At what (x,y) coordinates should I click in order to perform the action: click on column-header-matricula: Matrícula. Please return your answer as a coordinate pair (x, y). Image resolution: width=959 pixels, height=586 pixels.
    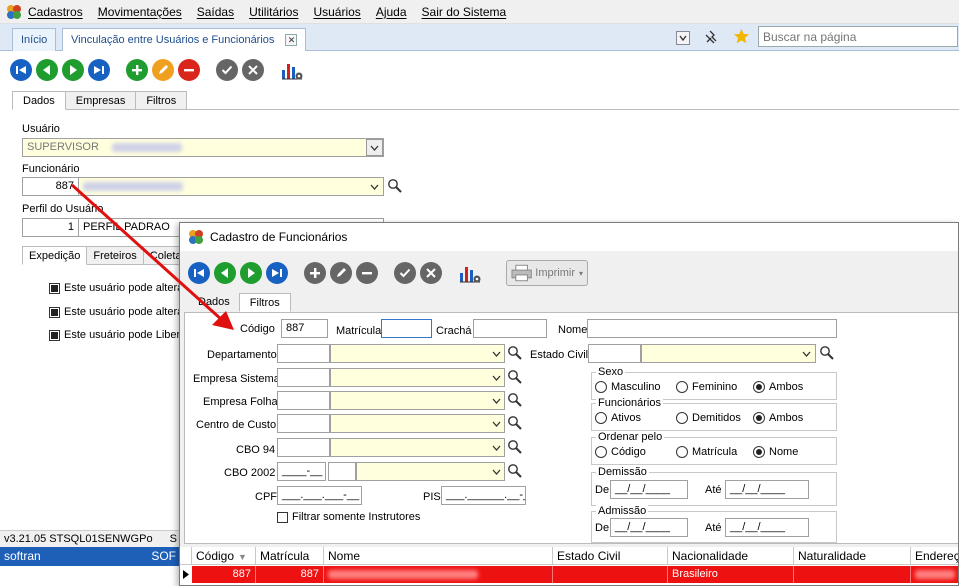
    Looking at the image, I should click on (290, 556).